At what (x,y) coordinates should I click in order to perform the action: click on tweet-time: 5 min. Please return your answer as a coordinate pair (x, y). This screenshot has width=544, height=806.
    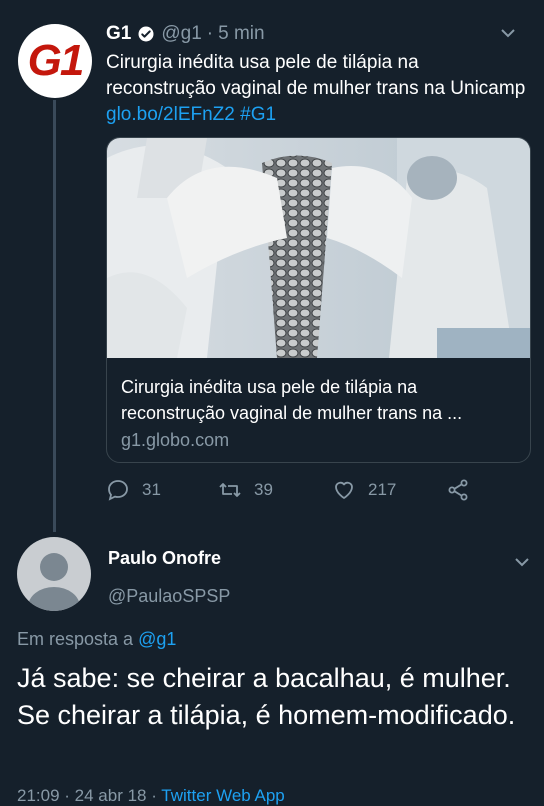
    Looking at the image, I should click on (241, 34).